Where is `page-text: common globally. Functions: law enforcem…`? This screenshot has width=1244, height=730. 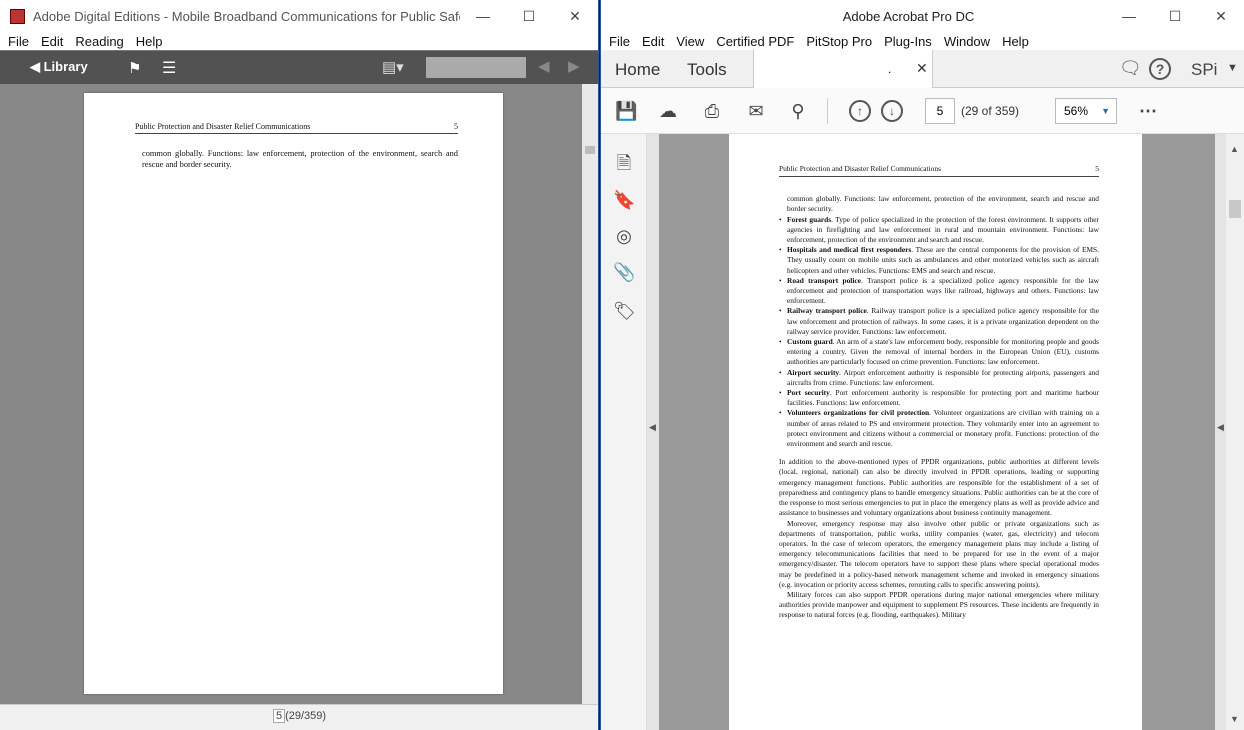
page-text: common globally. Functions: law enforcem… is located at coordinates (300, 159).